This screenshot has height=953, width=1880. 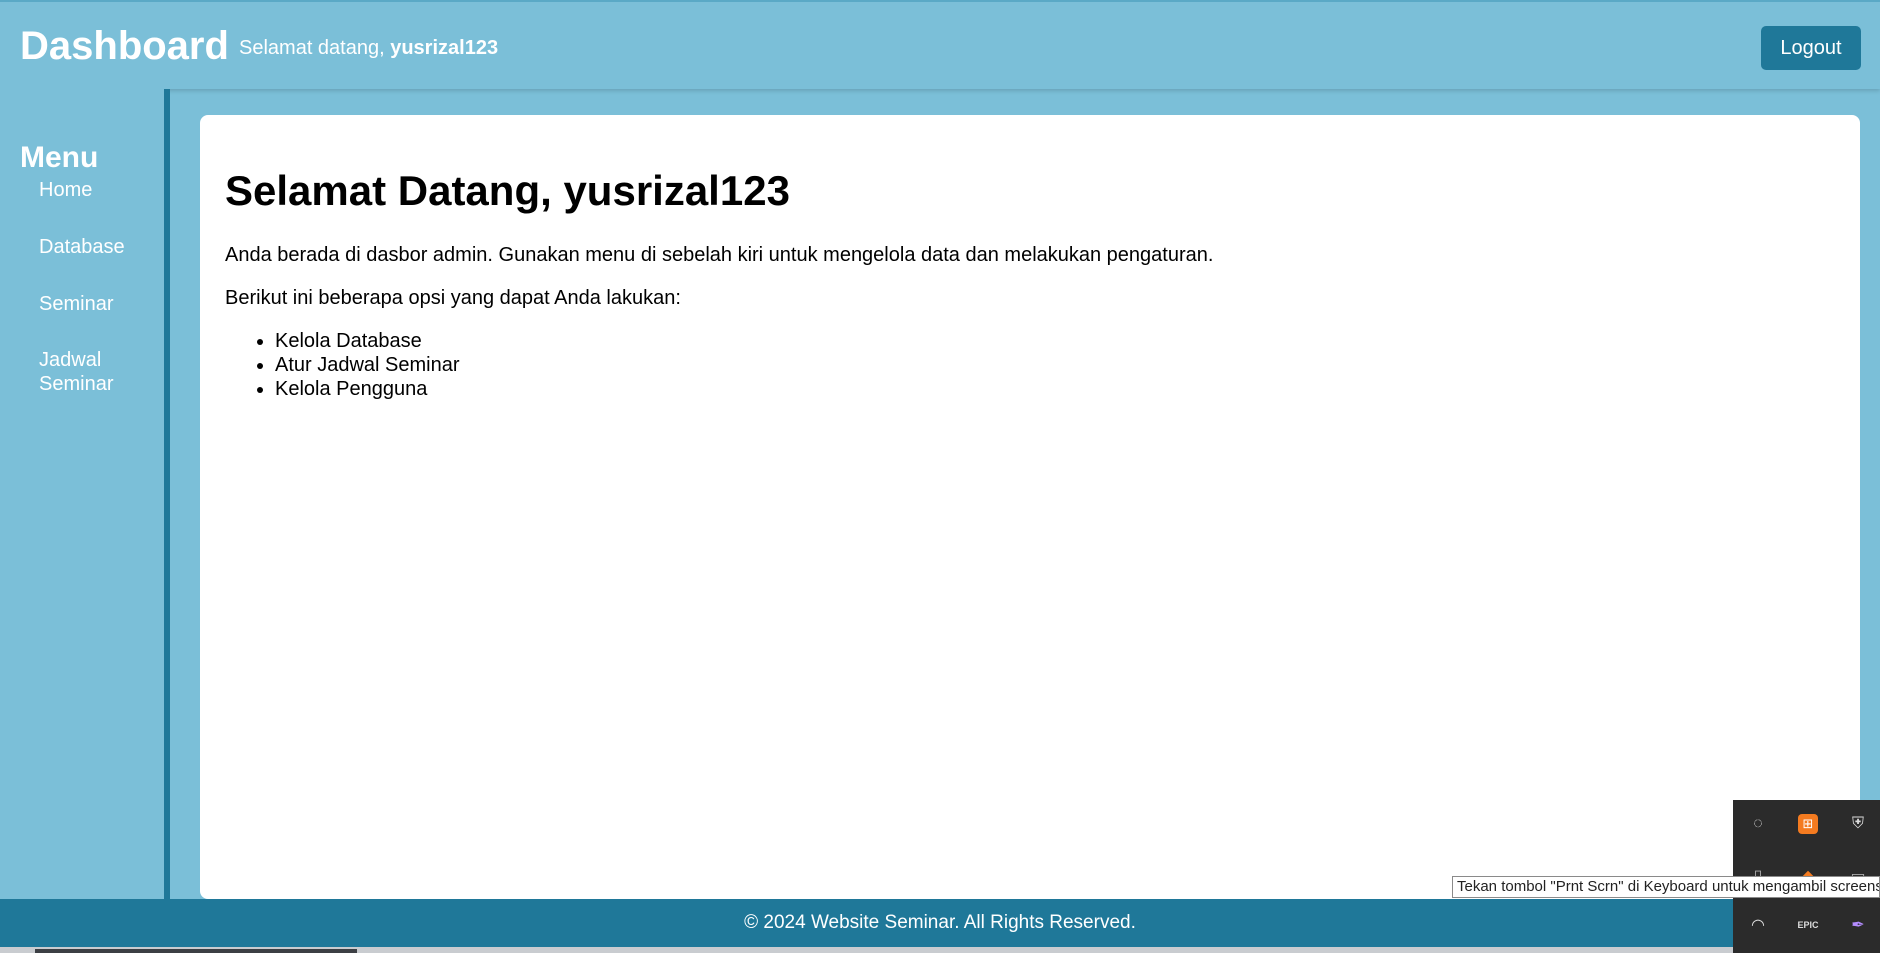 I want to click on sidebar-item-home: Home, so click(x=101, y=190).